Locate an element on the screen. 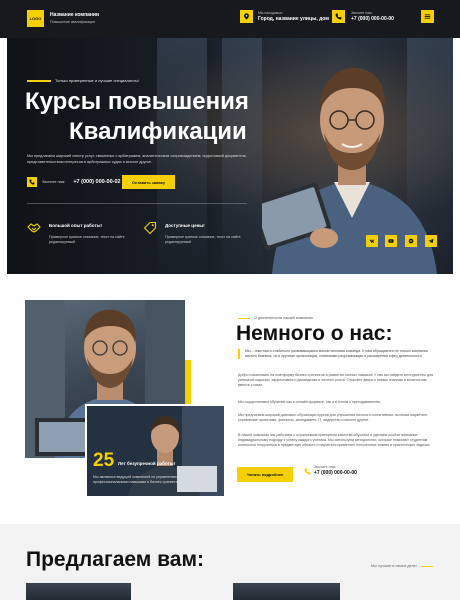 This screenshot has width=460, height=600. phone-value: +7 (000) 000-00-00 is located at coordinates (372, 19).